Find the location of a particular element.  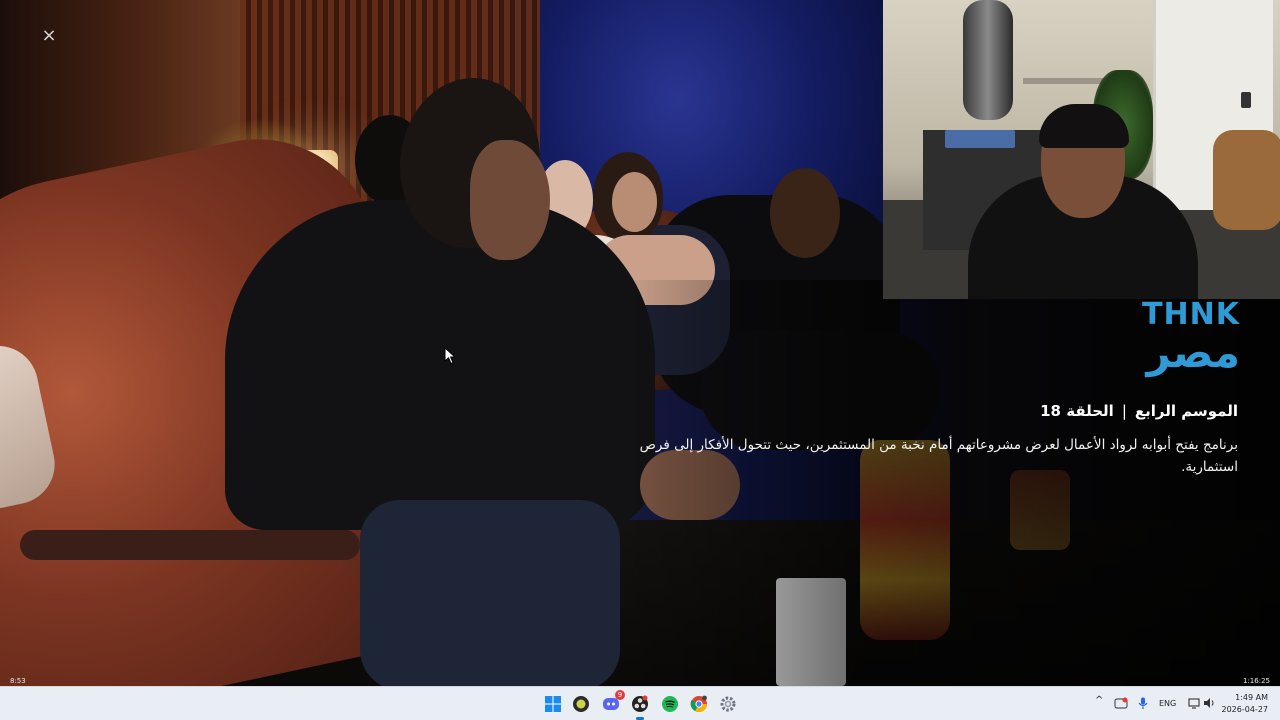

webcam-mannequin is located at coordinates (988, 60).